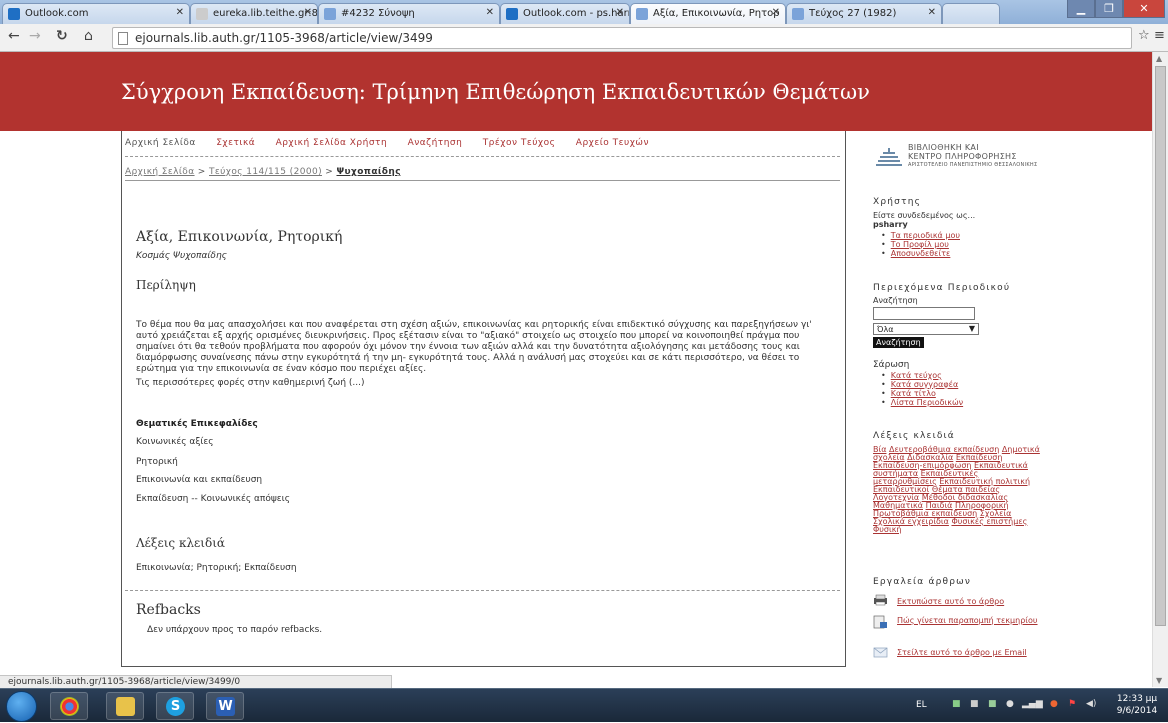 This screenshot has width=1168, height=723. I want to click on nav-about: Σχετικά, so click(235, 143).